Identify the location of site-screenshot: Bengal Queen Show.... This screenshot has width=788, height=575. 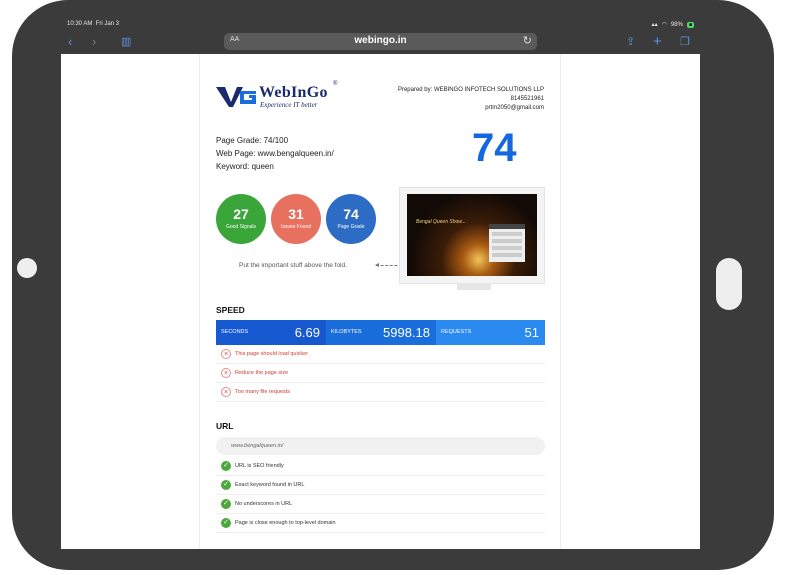
(472, 235).